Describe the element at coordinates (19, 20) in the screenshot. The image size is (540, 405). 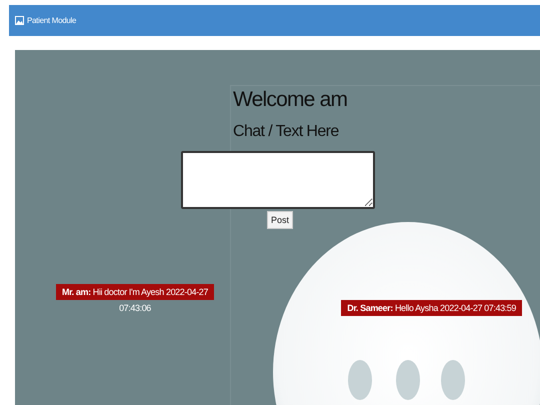
I see `image-icon` at that location.